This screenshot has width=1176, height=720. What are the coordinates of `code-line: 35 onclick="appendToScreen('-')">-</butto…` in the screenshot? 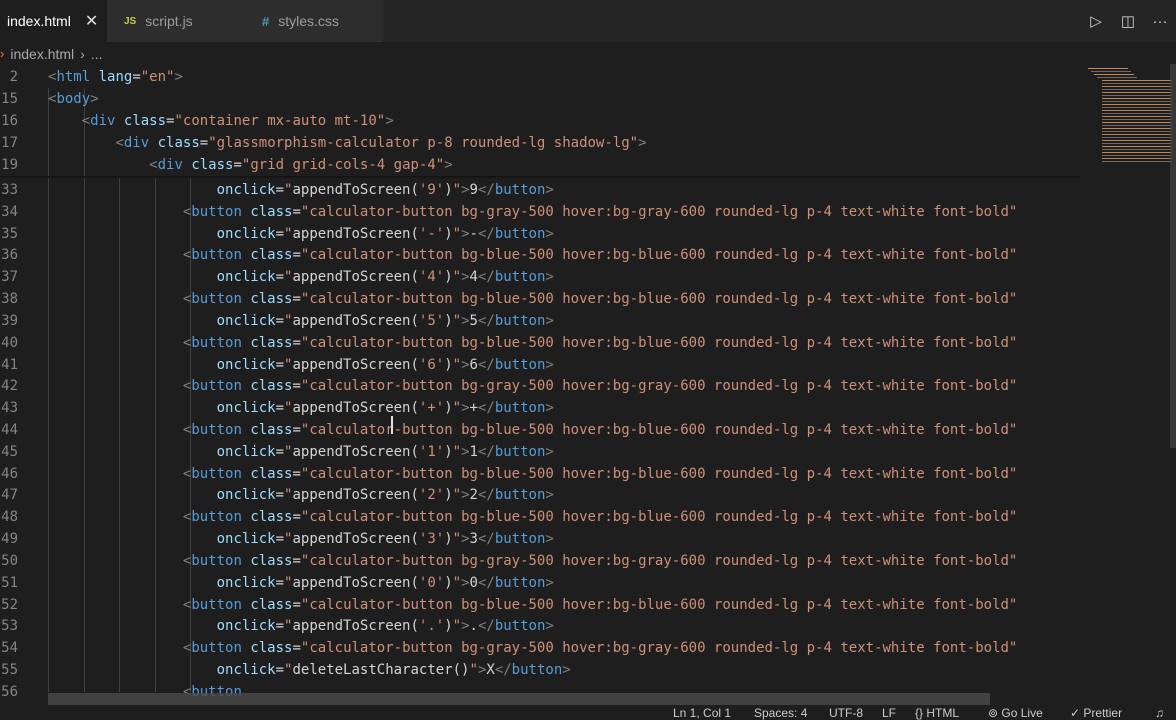 It's located at (540, 234).